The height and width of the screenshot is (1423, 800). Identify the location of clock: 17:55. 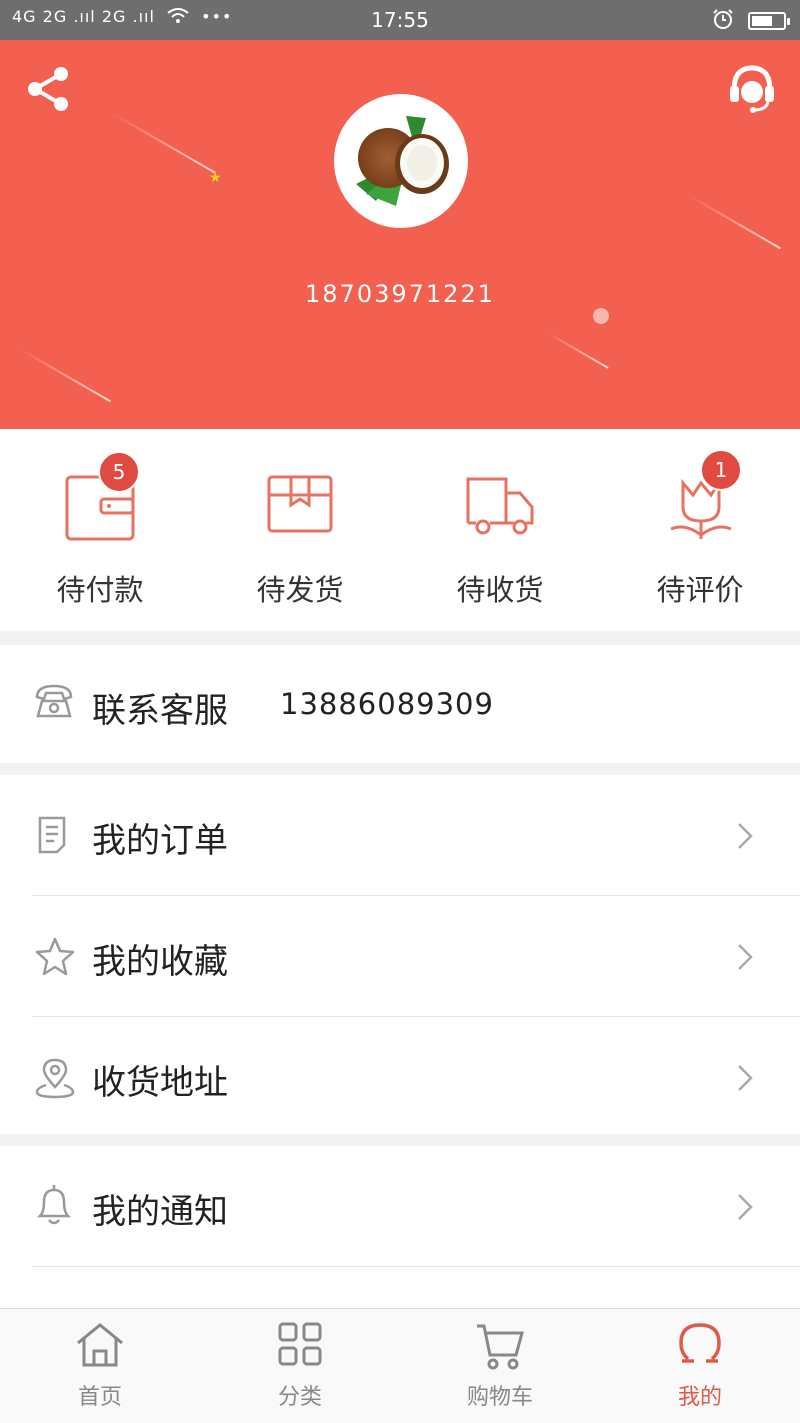
(400, 20).